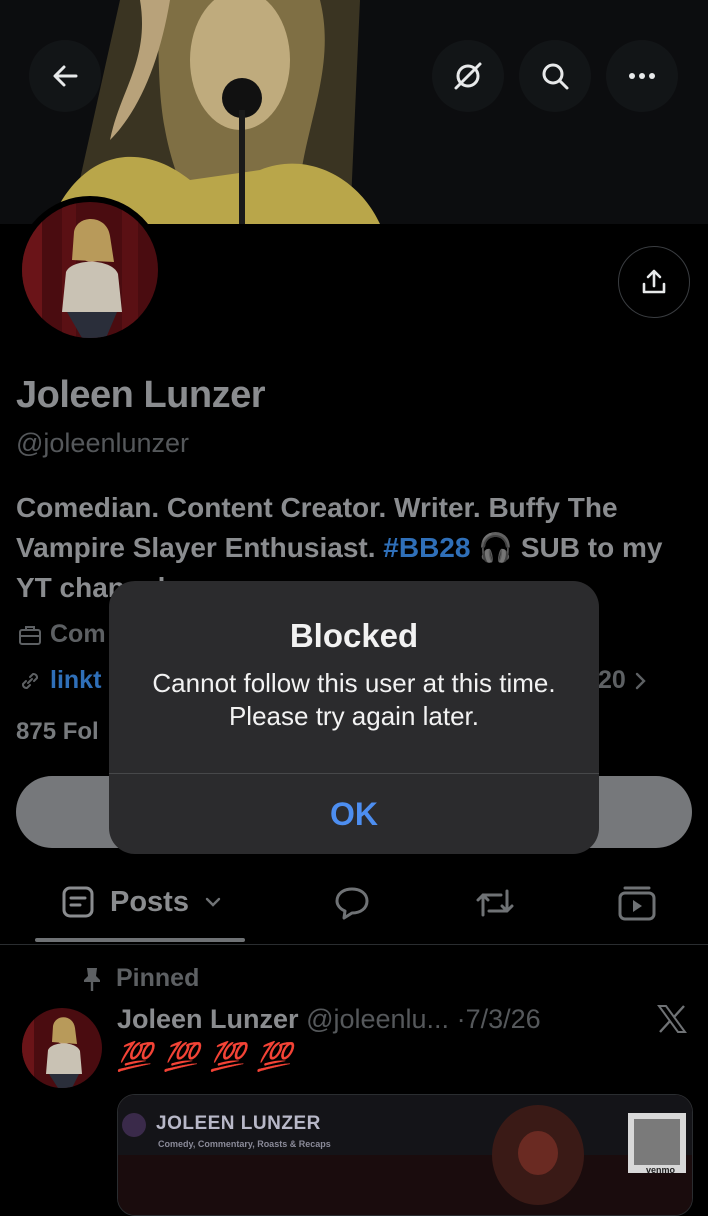 Image resolution: width=708 pixels, height=1216 pixels. What do you see at coordinates (149, 901) in the screenshot?
I see `tab-posts-label: Posts` at bounding box center [149, 901].